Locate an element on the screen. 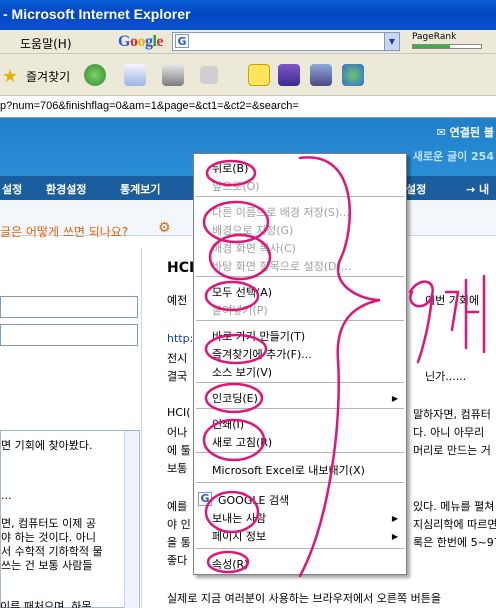 Image resolution: width=496 pixels, height=608 pixels. list-item: 쓰는 건 보통 사람들 is located at coordinates (47, 565).